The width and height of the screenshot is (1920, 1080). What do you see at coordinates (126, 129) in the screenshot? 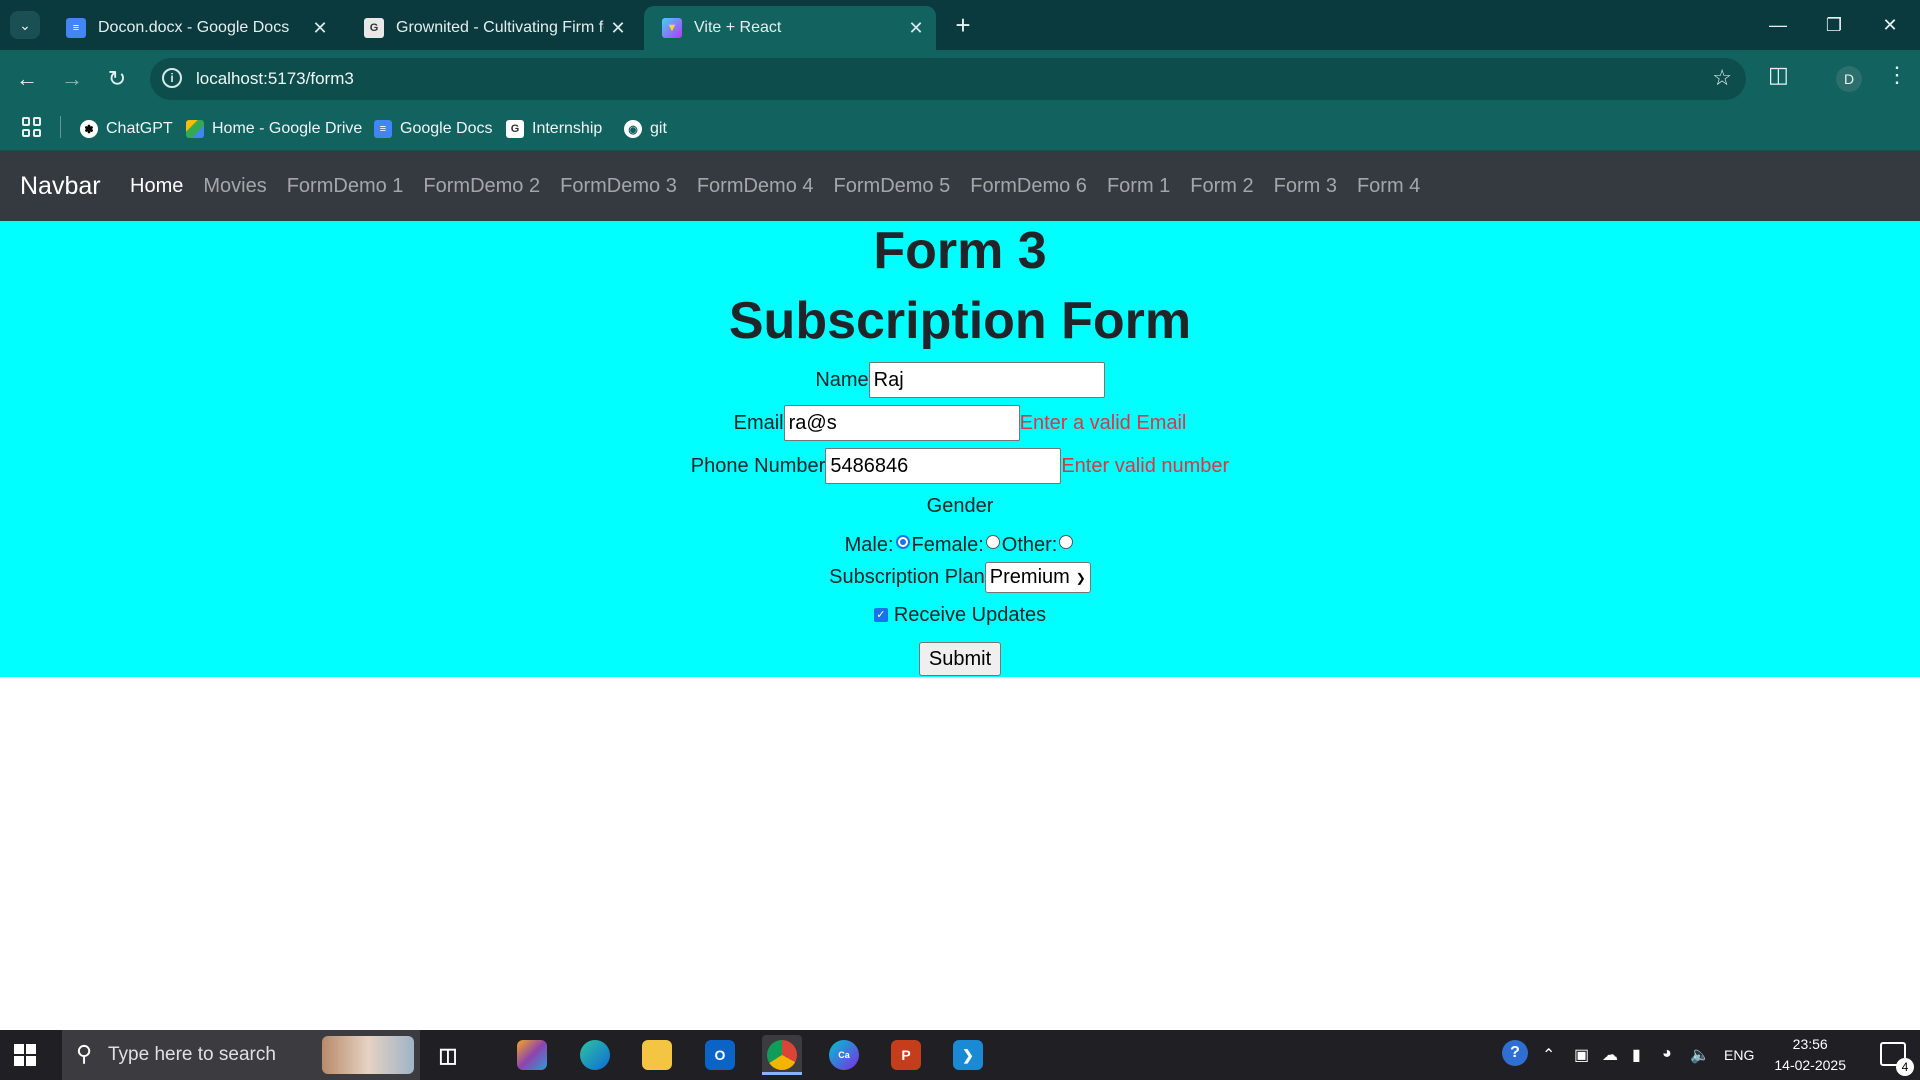
I see `bookmark-chatgpt: ✽ ChatGPT` at bounding box center [126, 129].